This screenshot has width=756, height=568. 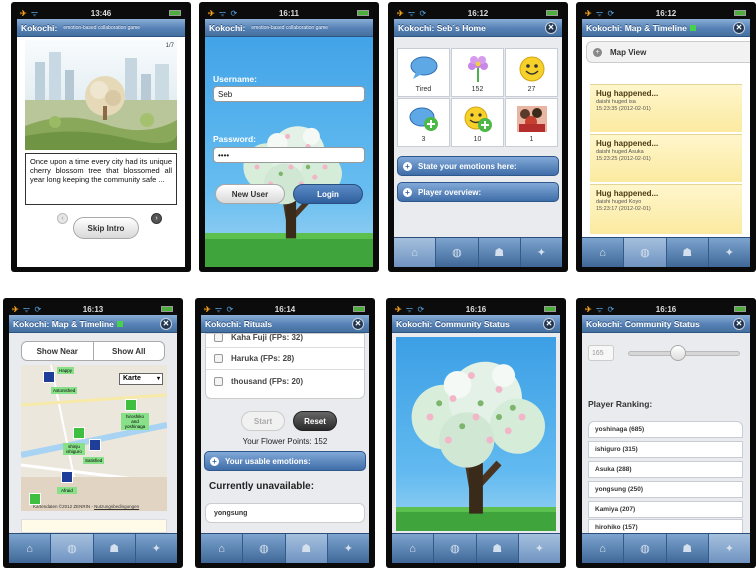 I want to click on plus-icon: +, so click(x=407, y=192).